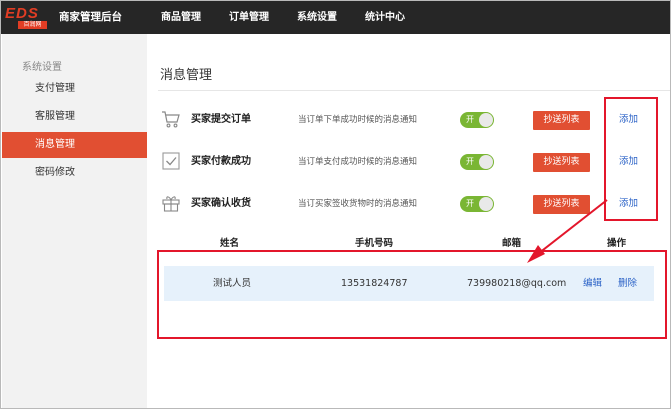 This screenshot has width=671, height=409. I want to click on annotation-arrow, so click(567, 231).